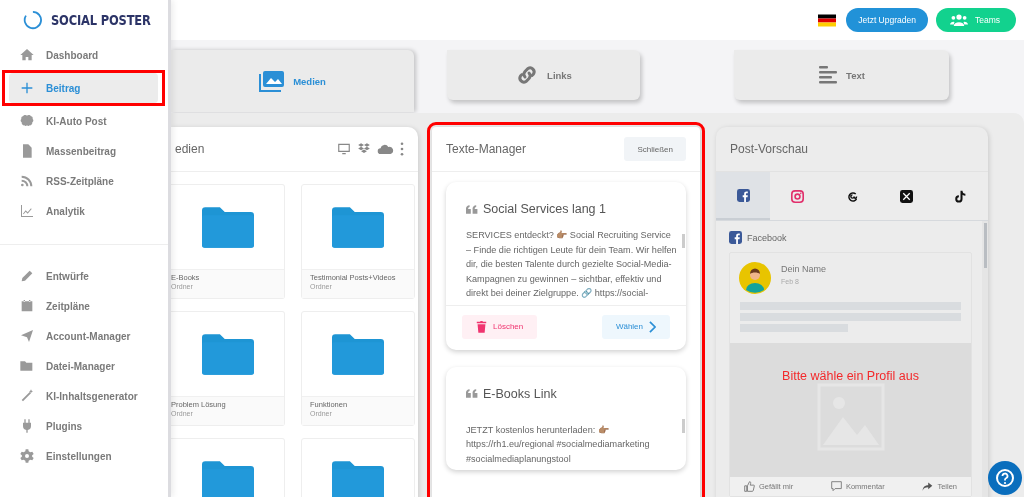 The height and width of the screenshot is (497, 1024). Describe the element at coordinates (571, 264) in the screenshot. I see `text-body: SERVICES entdeckt? 👉🏽 Social Recruiting Service – Finde die richtigen Leute für dein Team. Wir helfen dir, die besten Talente durch gezielte Social-Media-Kampagnen zu gewinnen – sichtbar, effektiv und direkt bei deiner Zielgruppe. 🔗 https://social-` at that location.